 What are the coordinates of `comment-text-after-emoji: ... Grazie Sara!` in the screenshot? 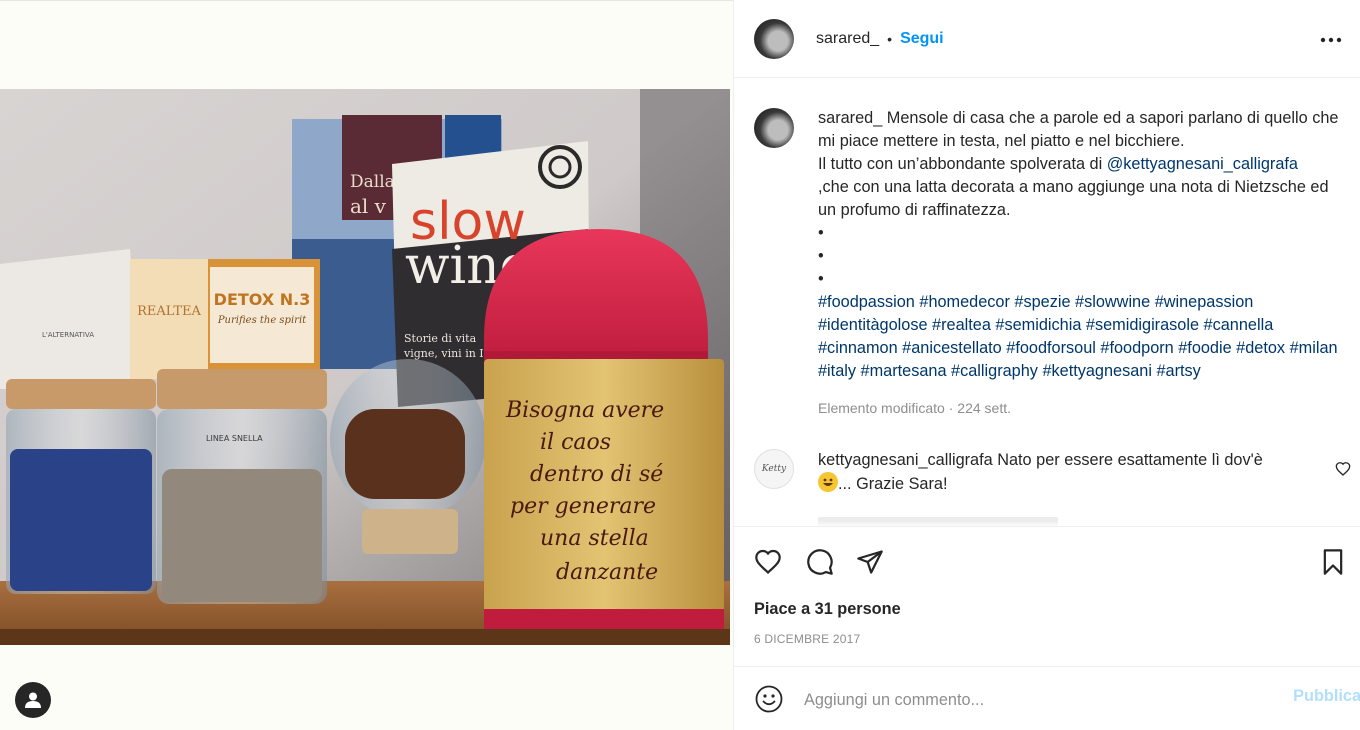 It's located at (893, 484).